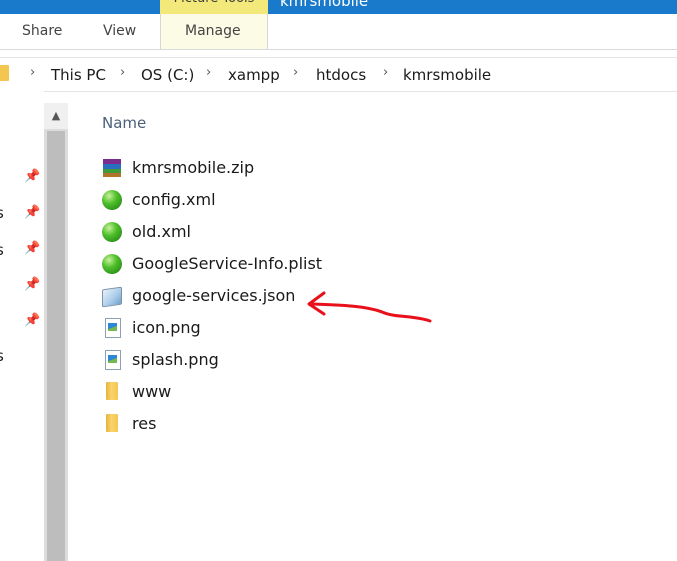 The width and height of the screenshot is (677, 561). What do you see at coordinates (175, 359) in the screenshot?
I see `file-name: splash.png` at bounding box center [175, 359].